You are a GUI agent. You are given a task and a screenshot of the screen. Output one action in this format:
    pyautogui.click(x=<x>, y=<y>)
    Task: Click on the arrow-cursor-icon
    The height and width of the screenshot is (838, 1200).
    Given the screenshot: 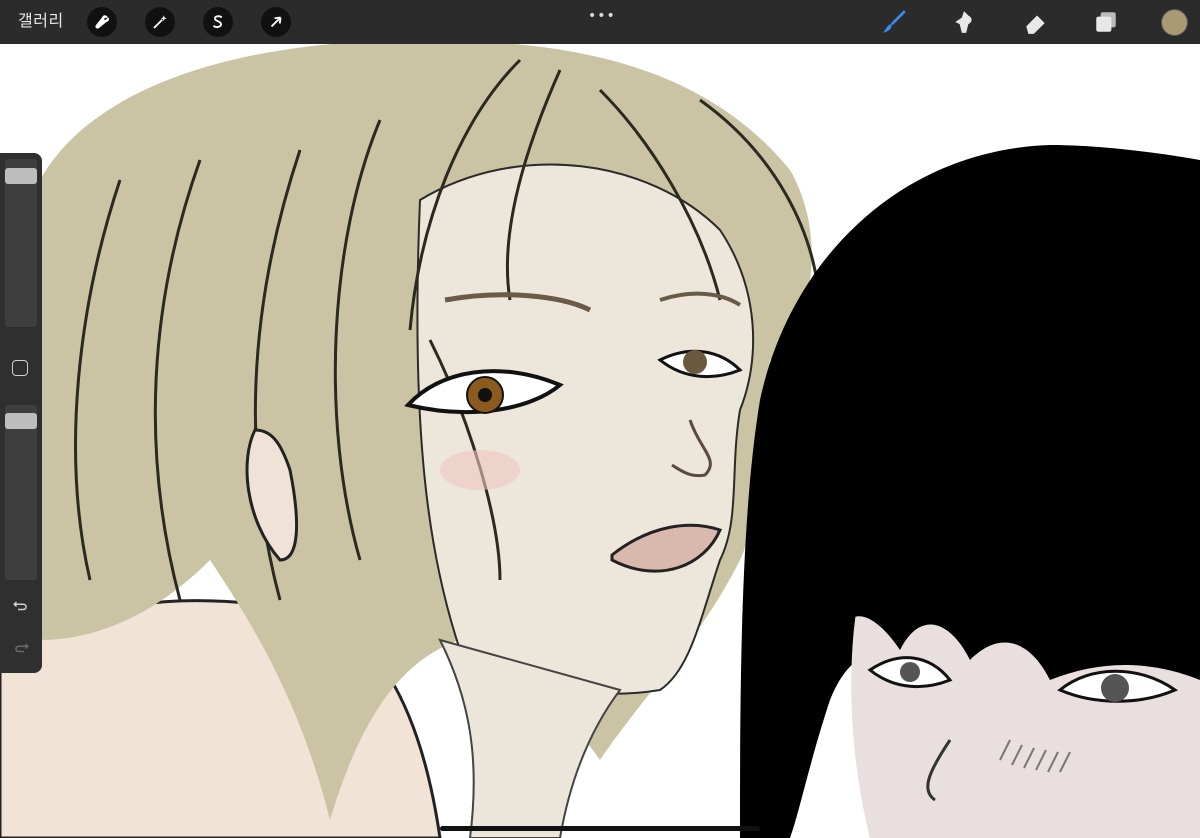 What is the action you would take?
    pyautogui.click(x=276, y=22)
    